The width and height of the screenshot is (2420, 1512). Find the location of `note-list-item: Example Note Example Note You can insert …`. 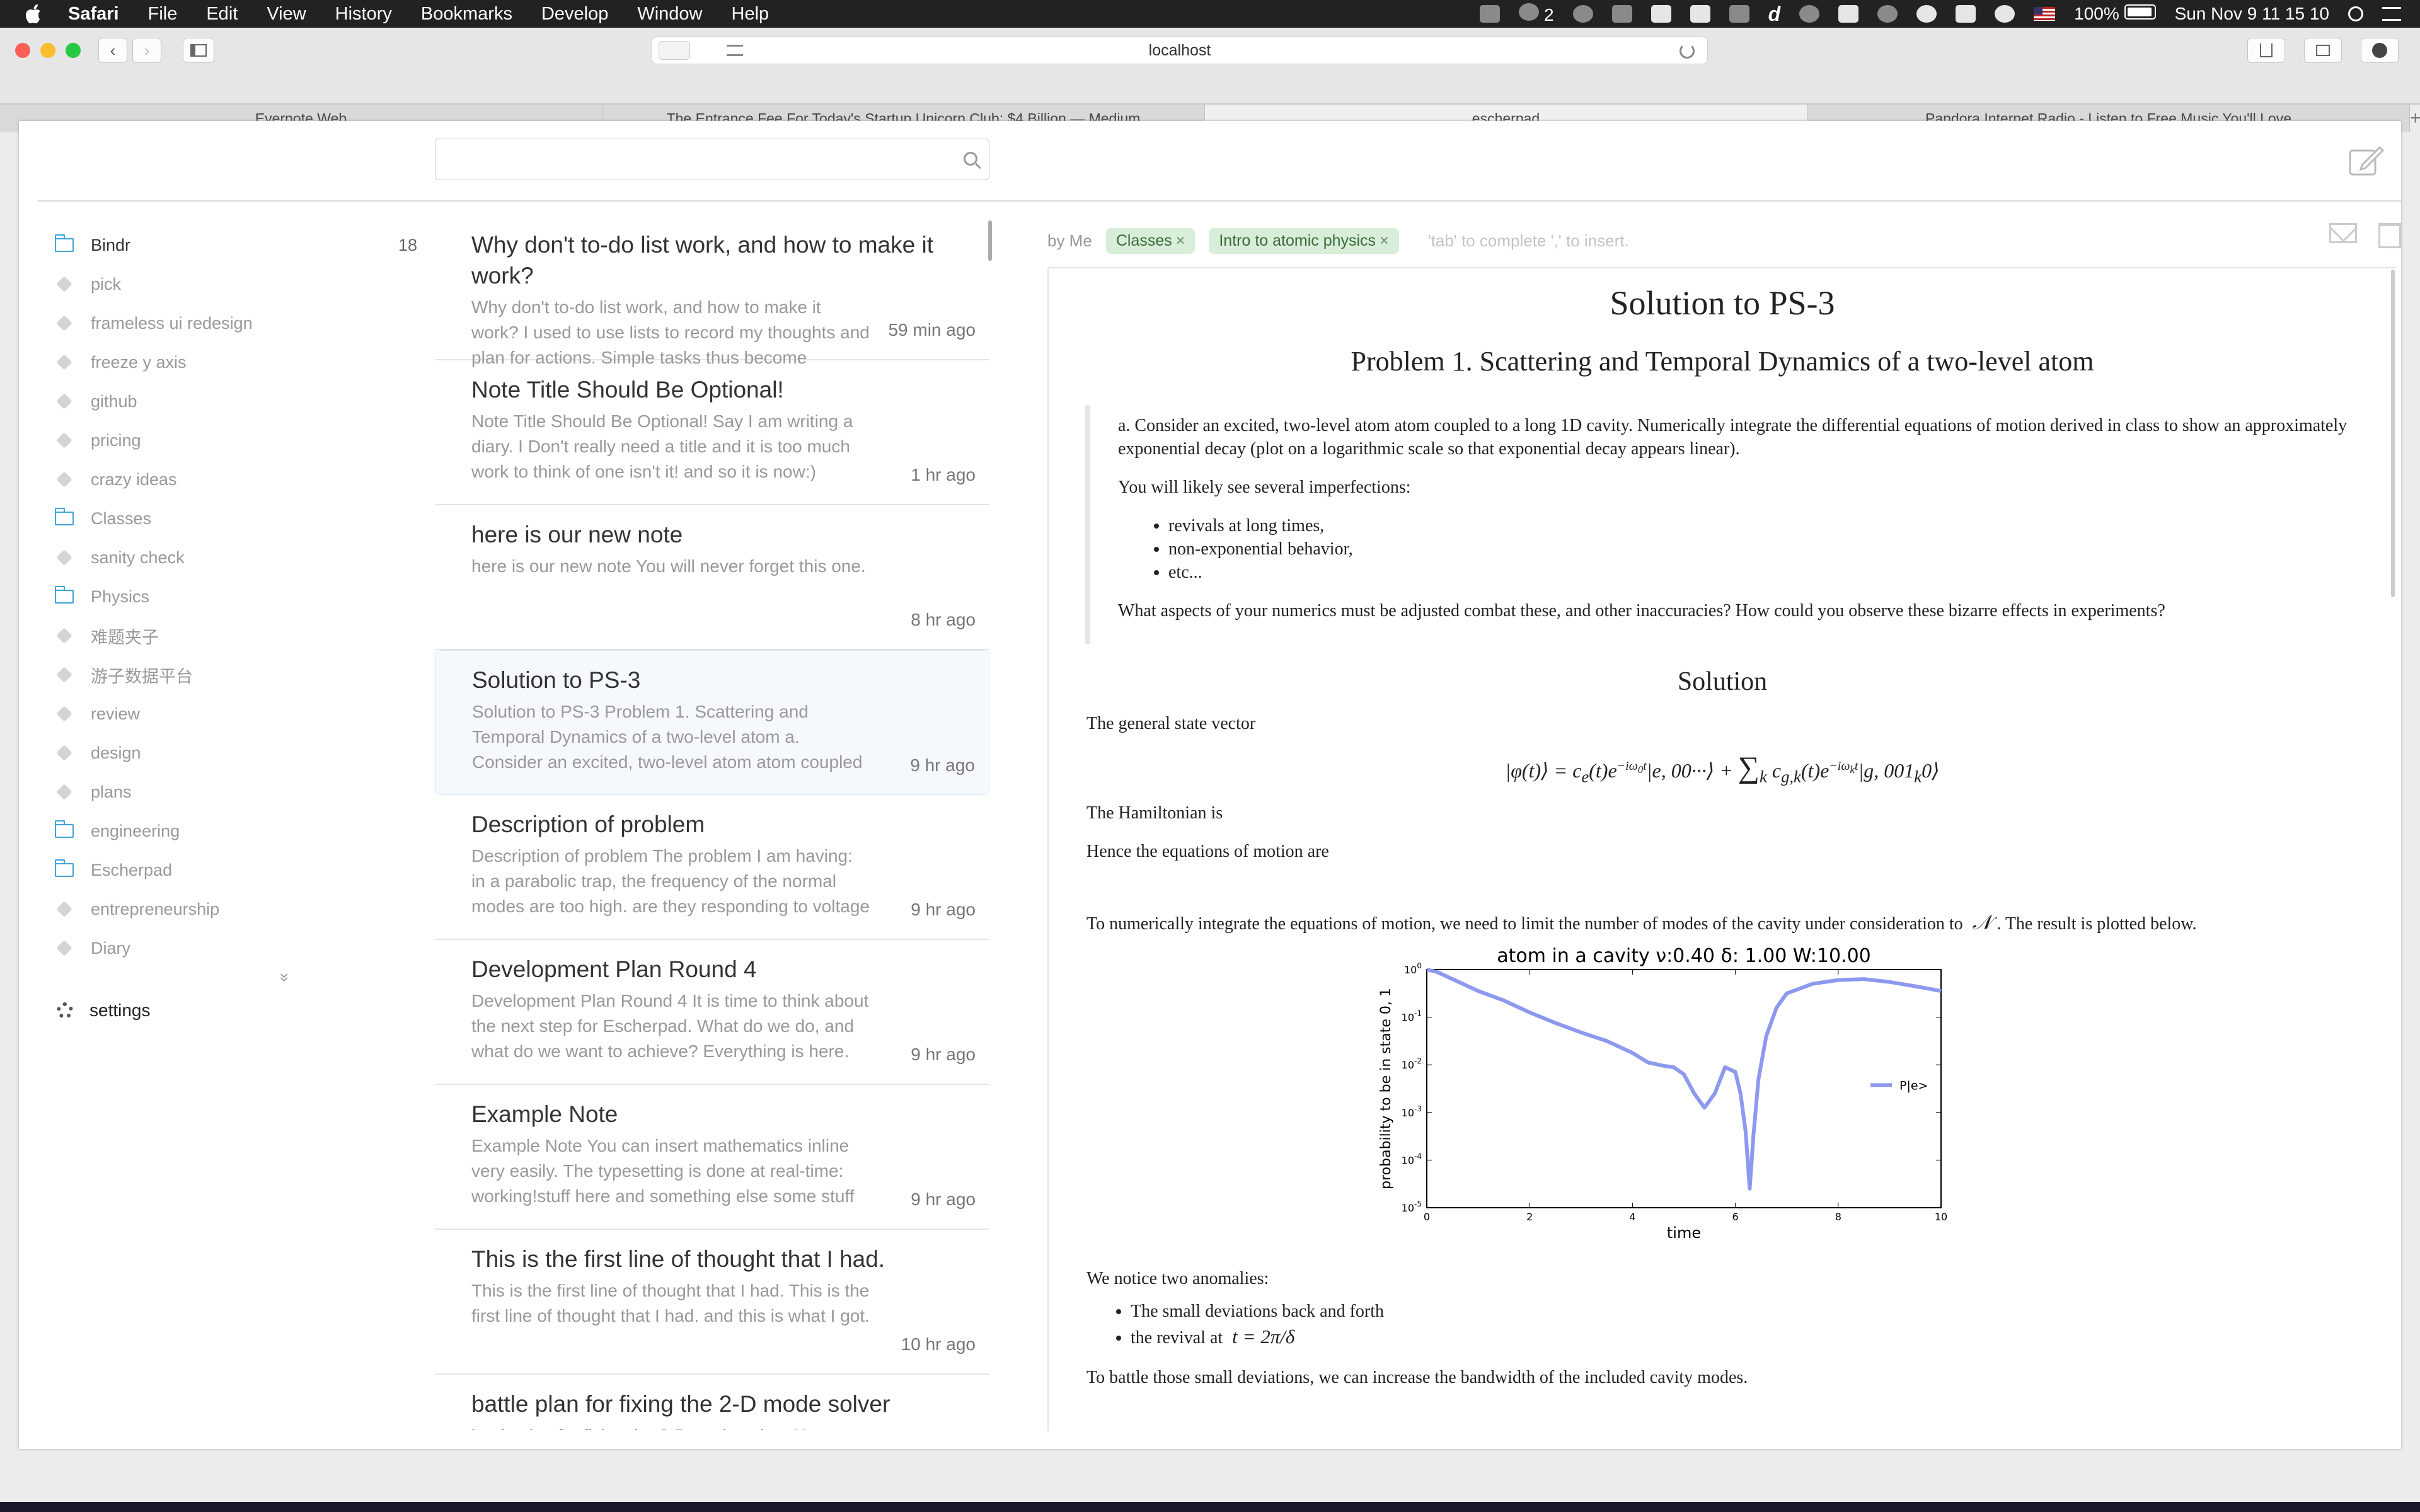

note-list-item: Example Note Example Note You can insert … is located at coordinates (712, 1157).